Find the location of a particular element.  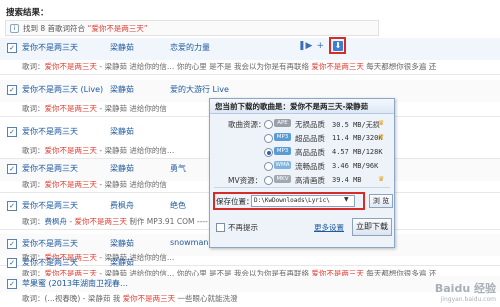

album-name: 绝色 is located at coordinates (178, 205).